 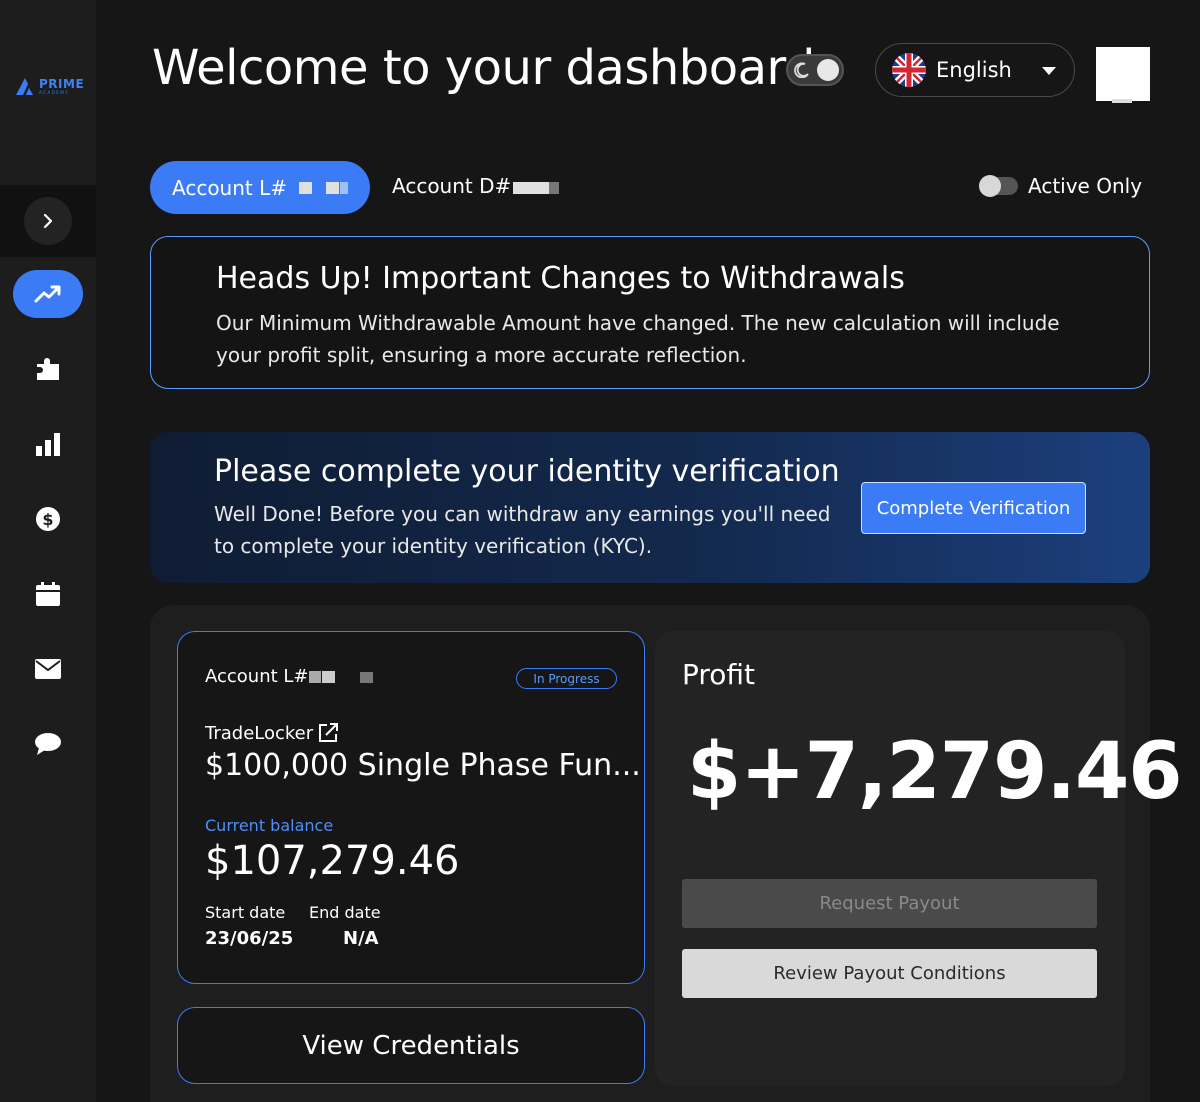 I want to click on brand-logo: PRIME ACADEMY, so click(x=49, y=86).